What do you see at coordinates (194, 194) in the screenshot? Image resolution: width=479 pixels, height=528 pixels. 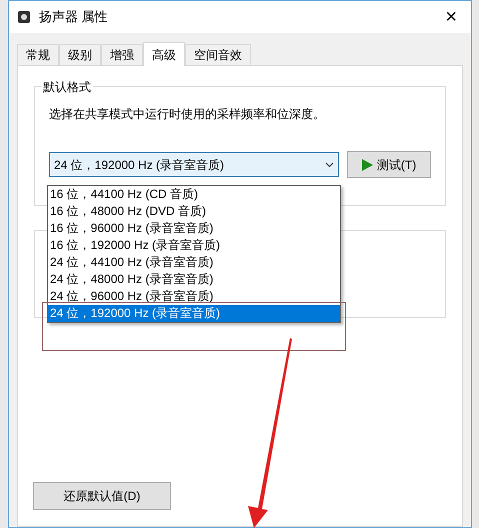 I see `dropdown-option: 16 位，44100 Hz (CD 音质)` at bounding box center [194, 194].